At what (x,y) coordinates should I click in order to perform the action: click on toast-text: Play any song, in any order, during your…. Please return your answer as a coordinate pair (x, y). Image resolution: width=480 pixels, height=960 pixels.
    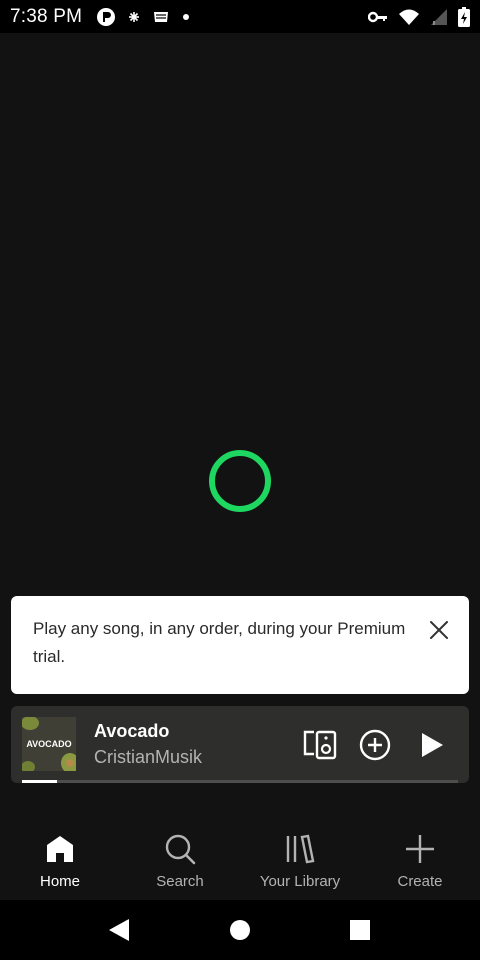
    Looking at the image, I should click on (219, 642).